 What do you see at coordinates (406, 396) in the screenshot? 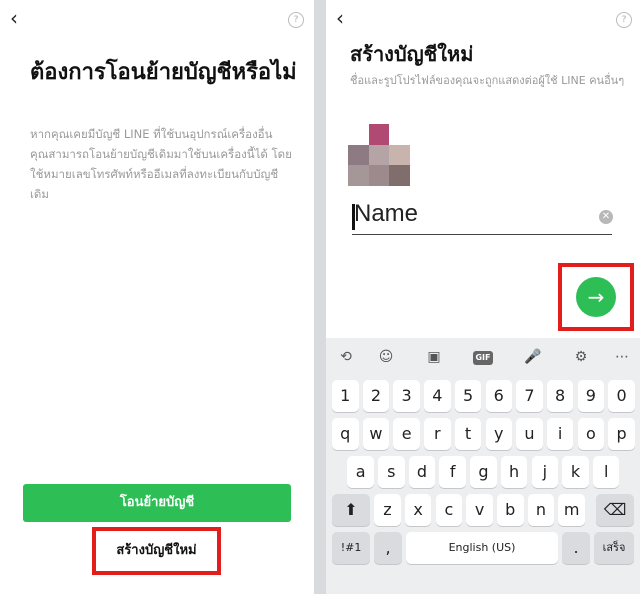
I see `key-3: 3` at bounding box center [406, 396].